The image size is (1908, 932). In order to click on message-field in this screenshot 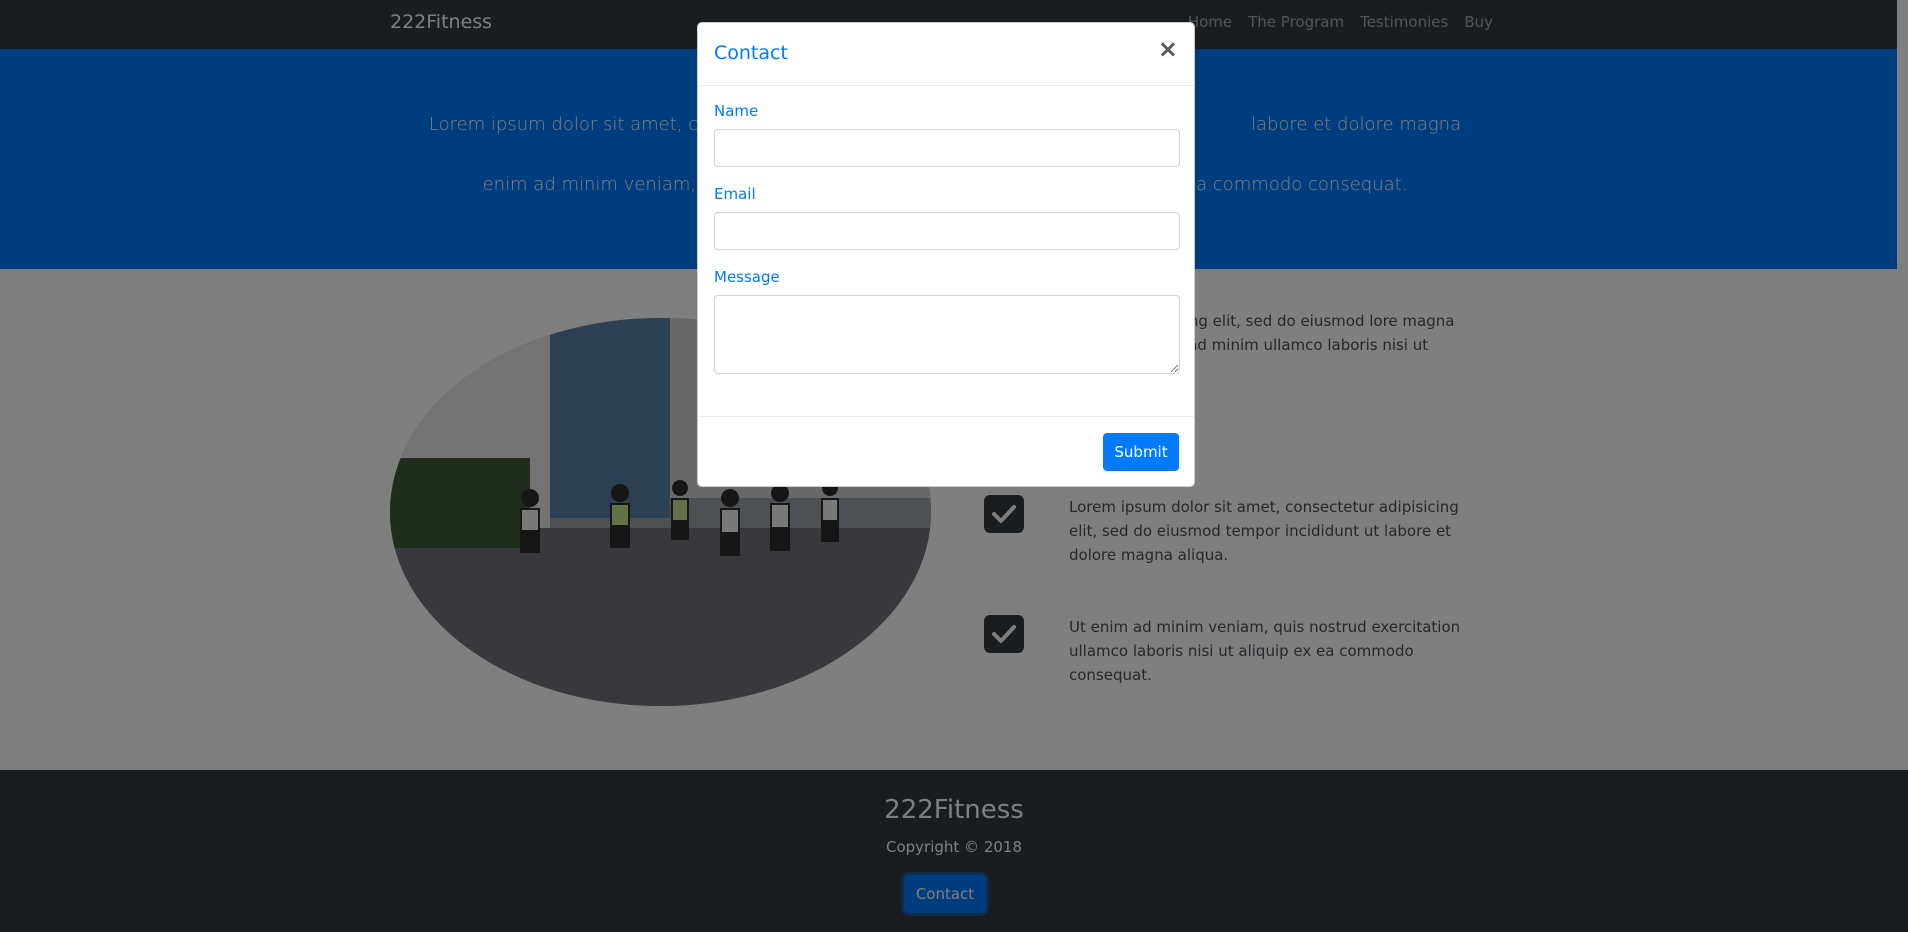, I will do `click(947, 334)`.